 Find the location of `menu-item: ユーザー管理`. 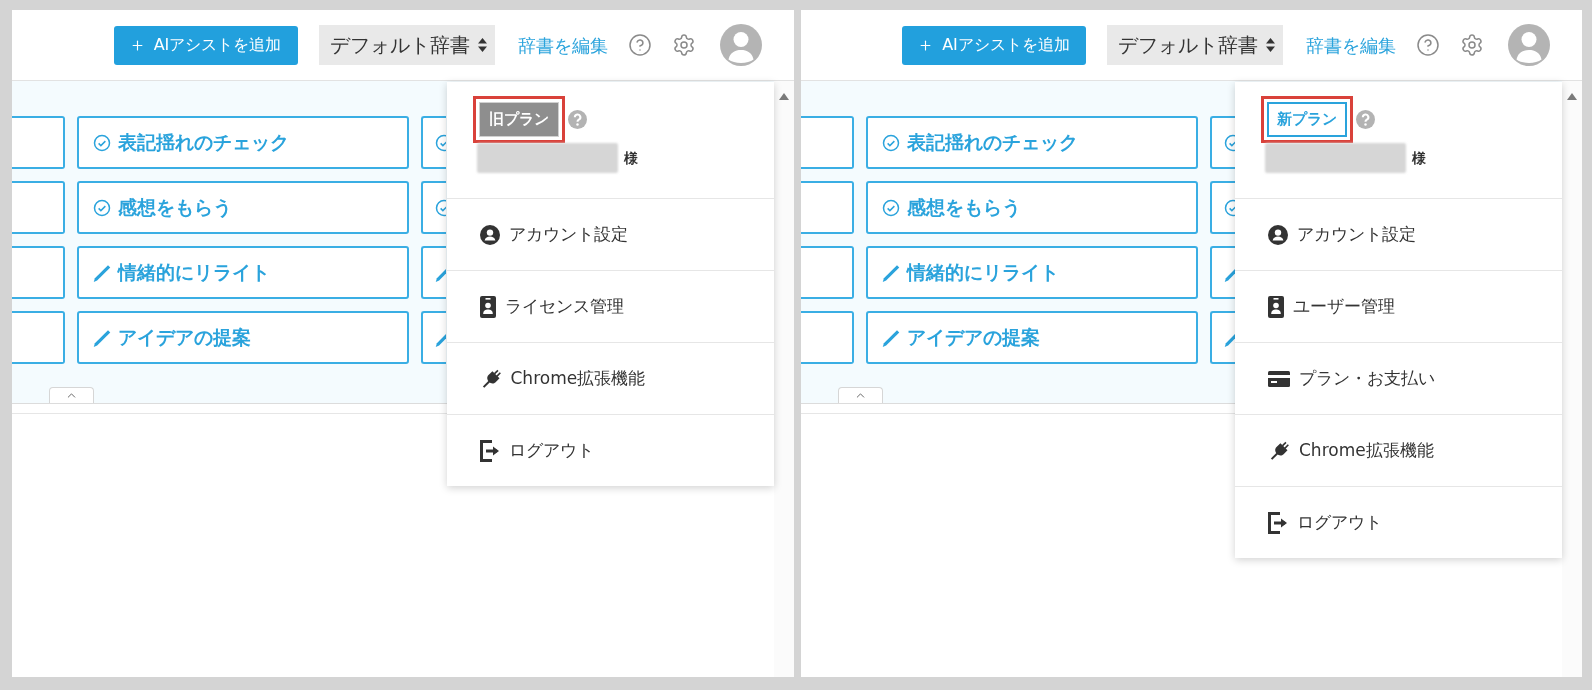

menu-item: ユーザー管理 is located at coordinates (1398, 306).